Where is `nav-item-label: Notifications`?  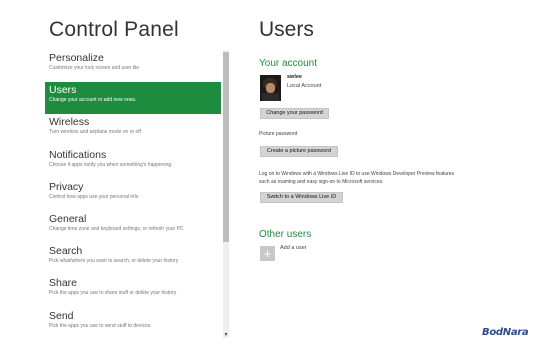
nav-item-label: Notifications is located at coordinates (78, 154).